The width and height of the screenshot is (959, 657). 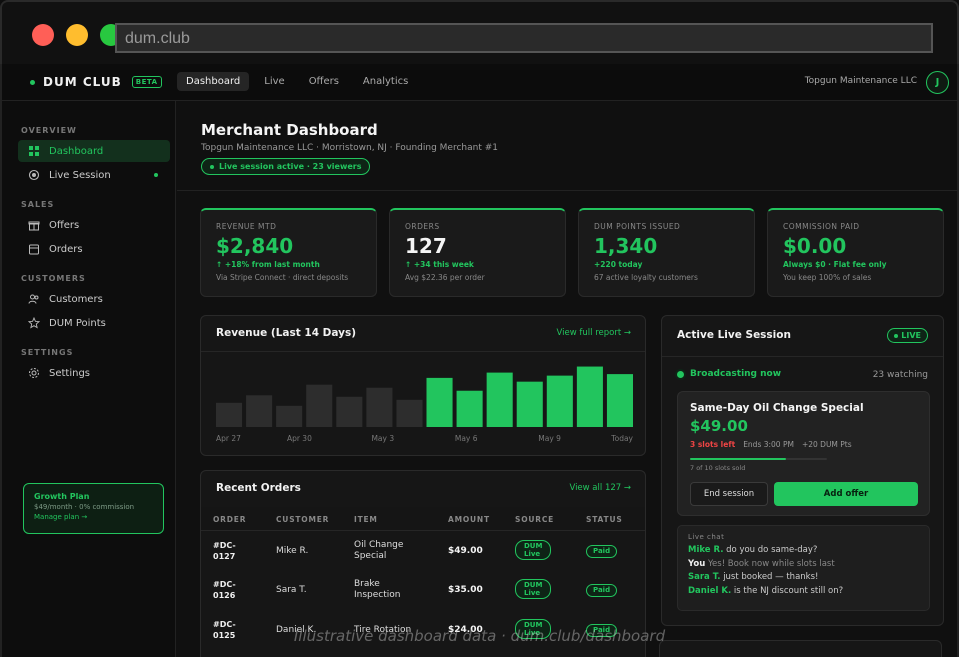 I want to click on browser-chrome: dum.club, so click(x=479, y=32).